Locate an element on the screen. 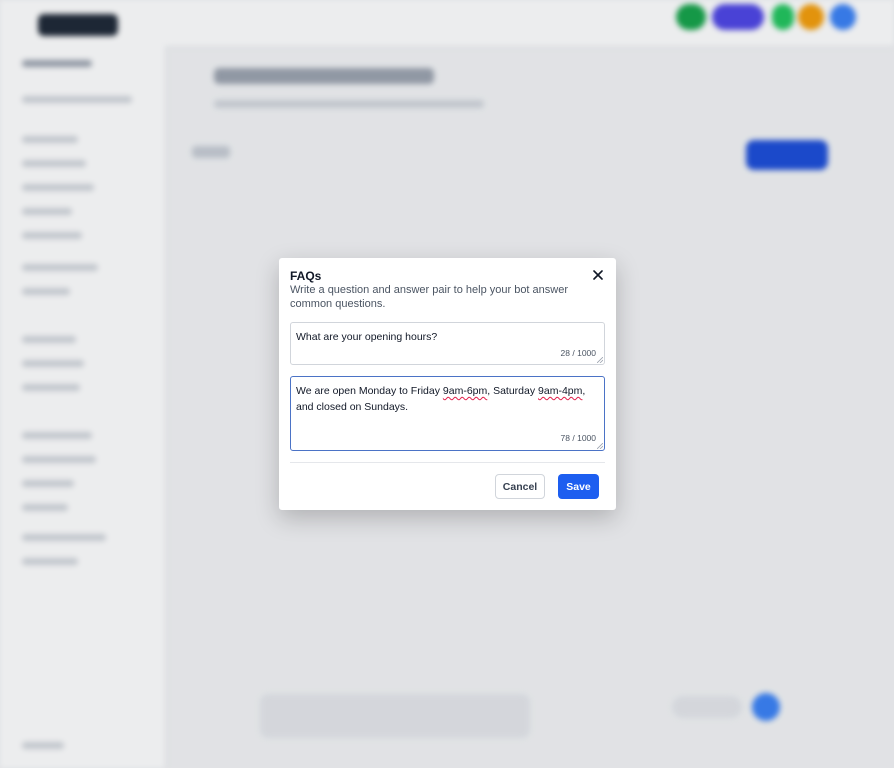 The image size is (894, 768). close-button is located at coordinates (598, 275).